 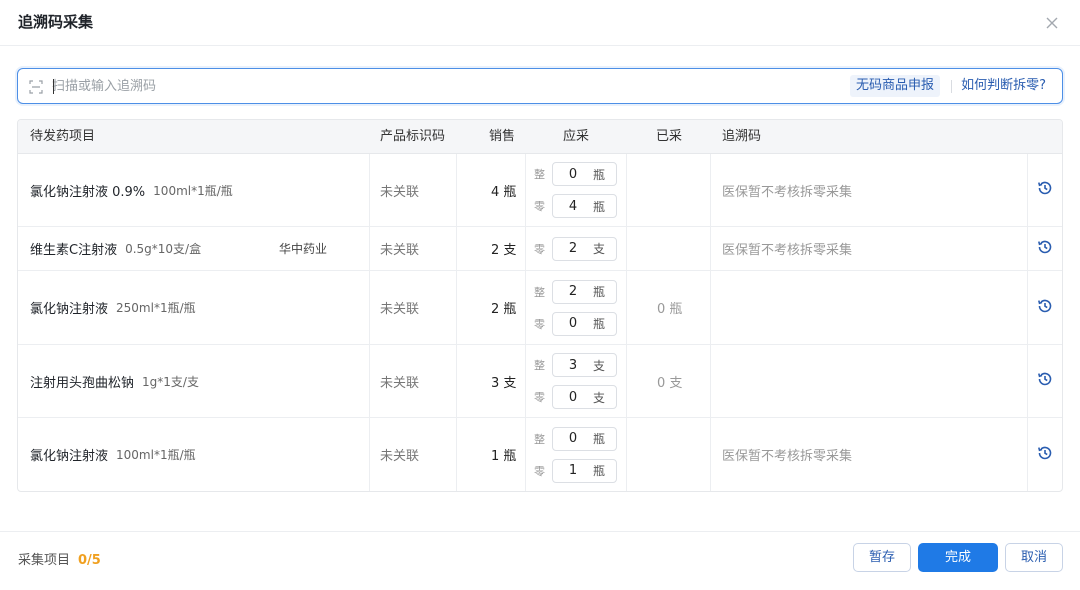 I want to click on scan-icon, so click(x=36, y=87).